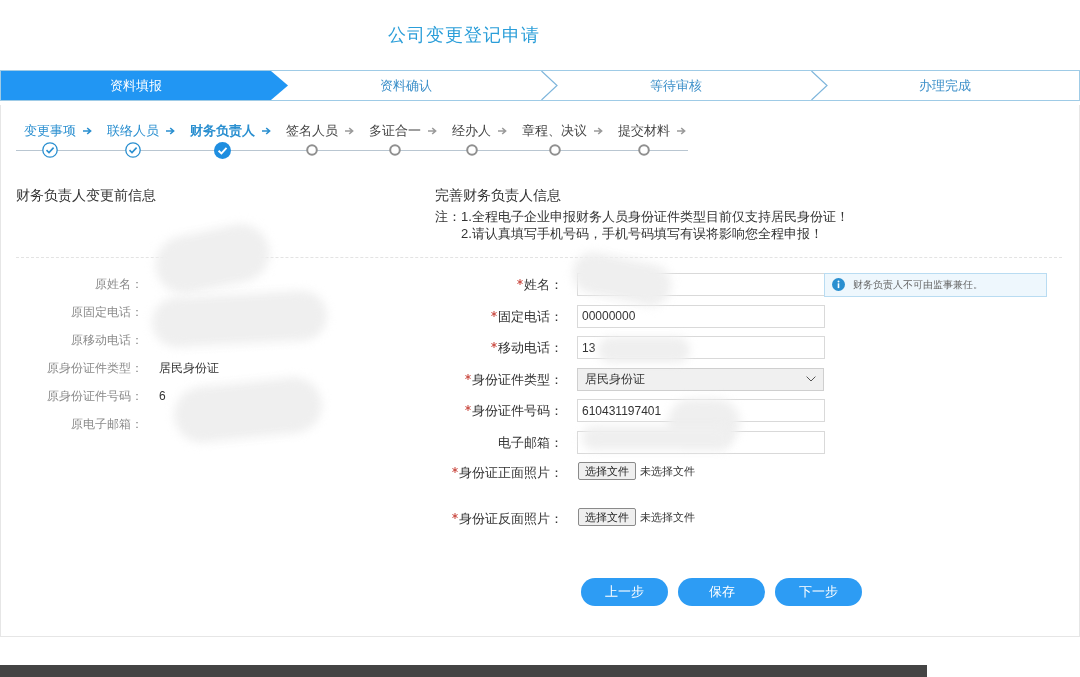 Image resolution: width=1080 pixels, height=677 pixels. I want to click on page-title: 公司变更登记申请, so click(464, 35).